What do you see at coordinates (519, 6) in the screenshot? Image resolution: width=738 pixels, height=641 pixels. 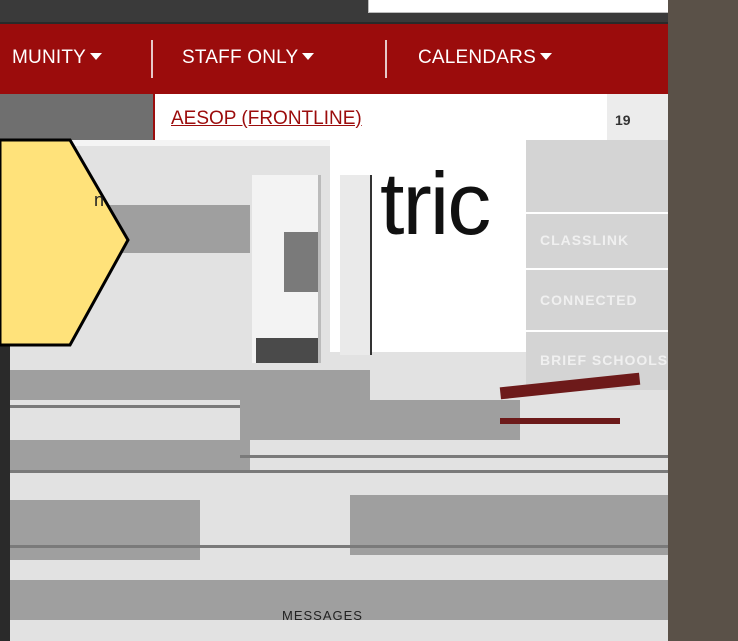 I see `search-box` at bounding box center [519, 6].